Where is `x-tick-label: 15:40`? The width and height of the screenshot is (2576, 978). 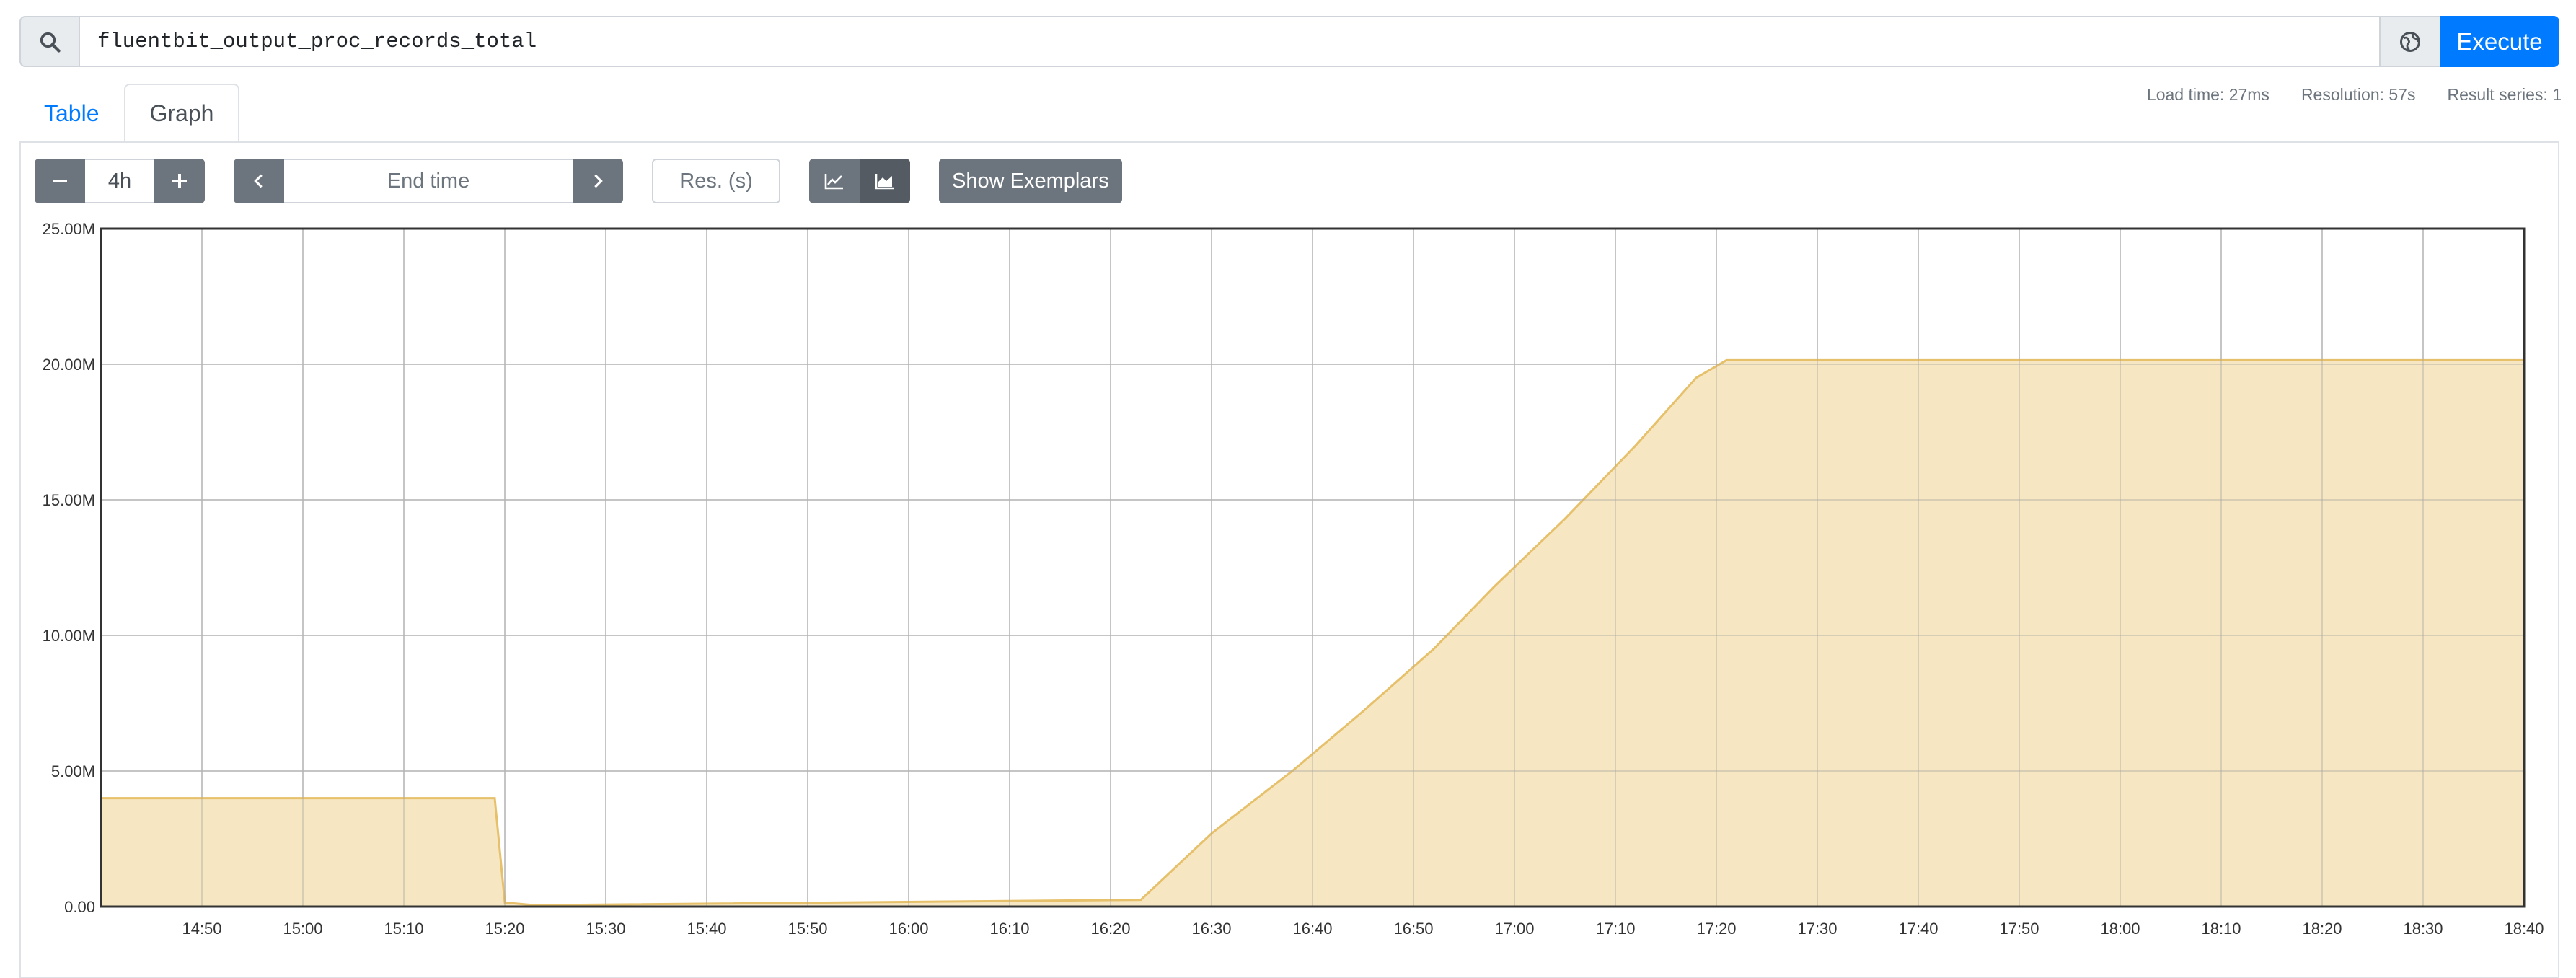
x-tick-label: 15:40 is located at coordinates (706, 929).